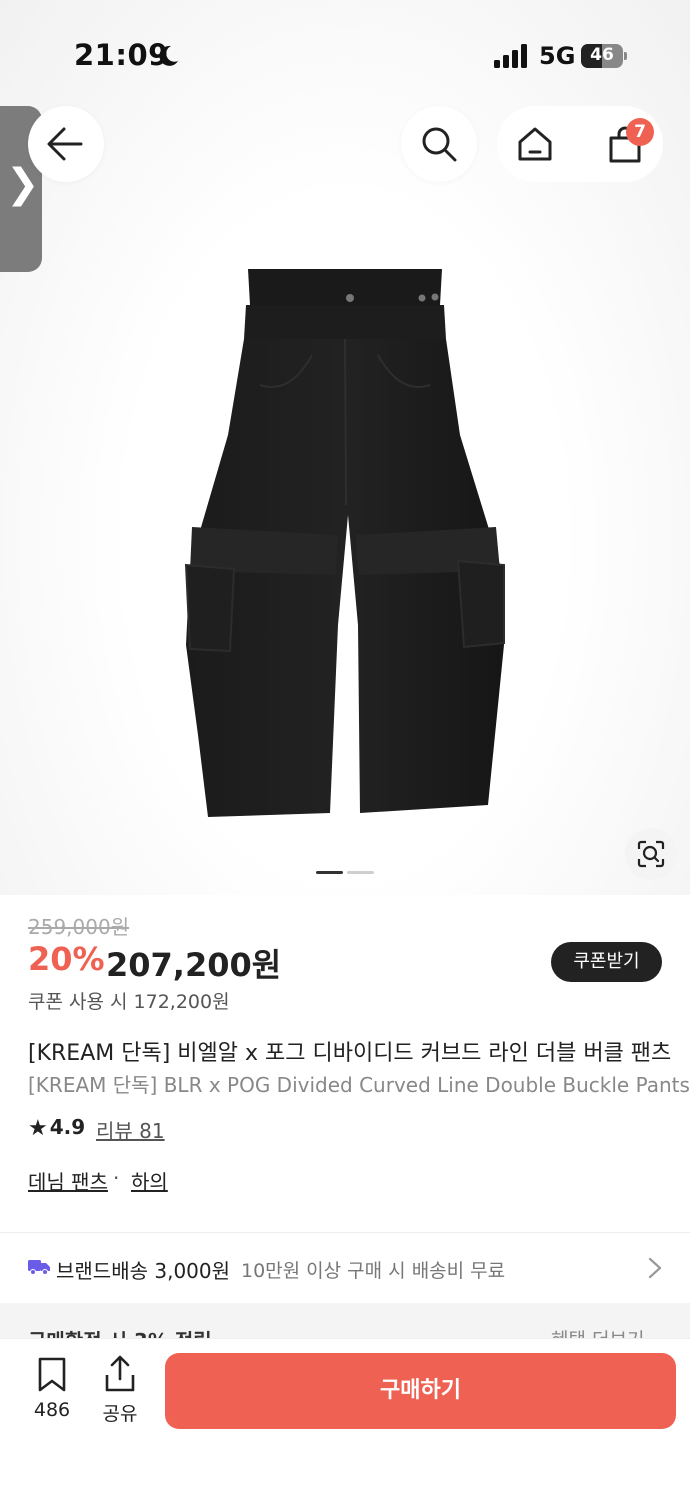 The width and height of the screenshot is (690, 1500). Describe the element at coordinates (68, 1180) in the screenshot. I see `category-link-denim: 데님 팬츠` at that location.